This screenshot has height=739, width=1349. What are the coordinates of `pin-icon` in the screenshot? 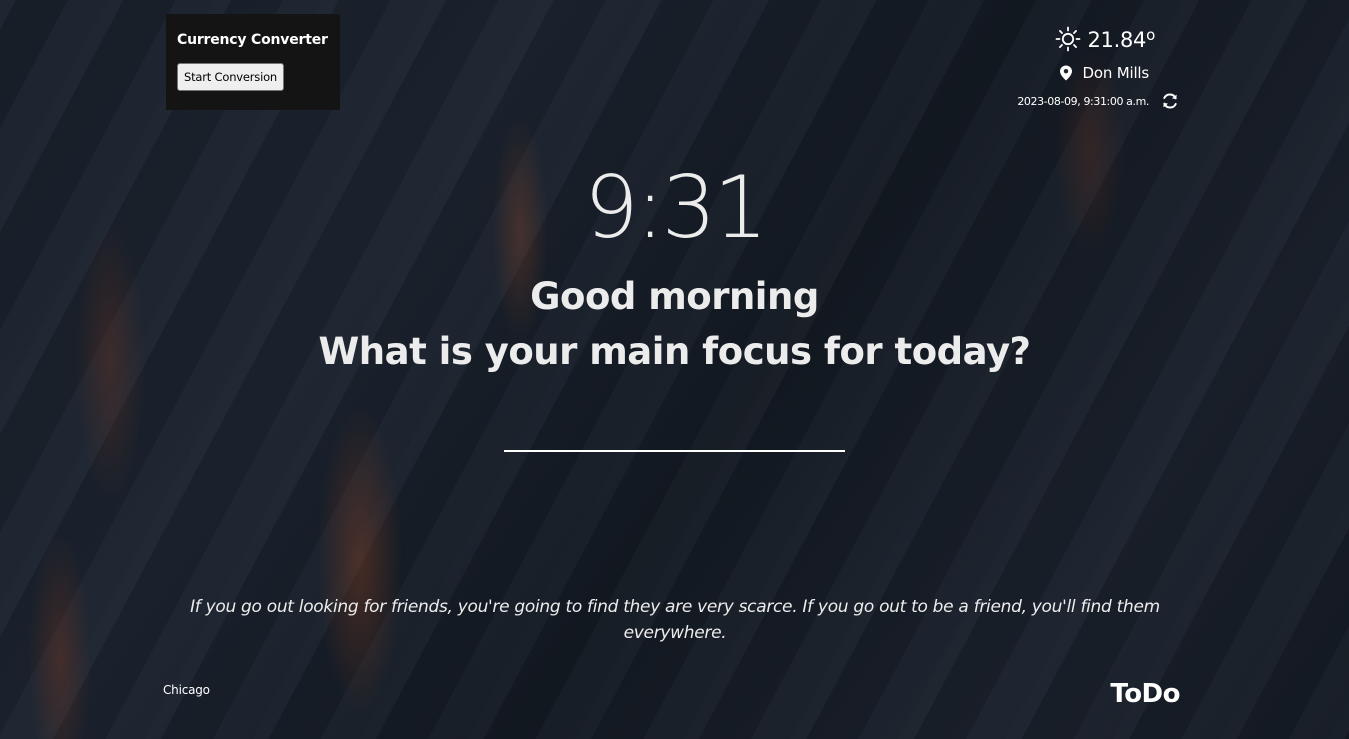 It's located at (1065, 73).